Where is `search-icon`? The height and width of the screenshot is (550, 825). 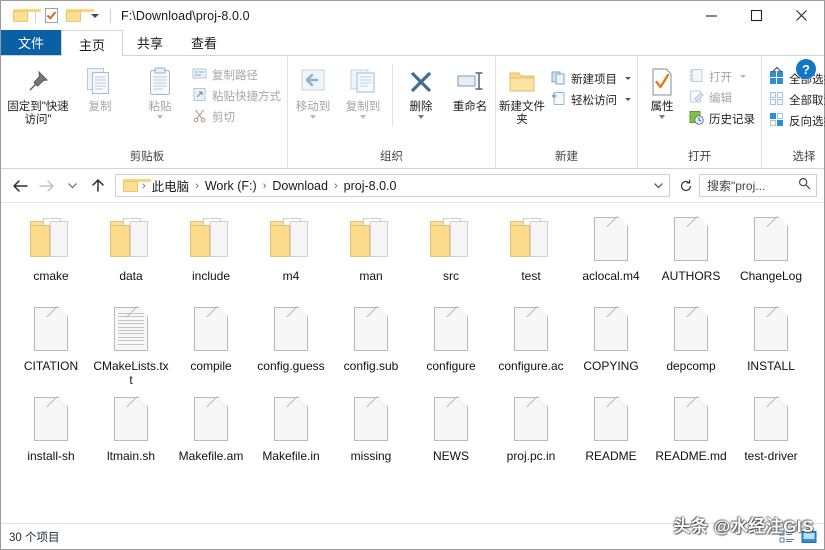 search-icon is located at coordinates (804, 186).